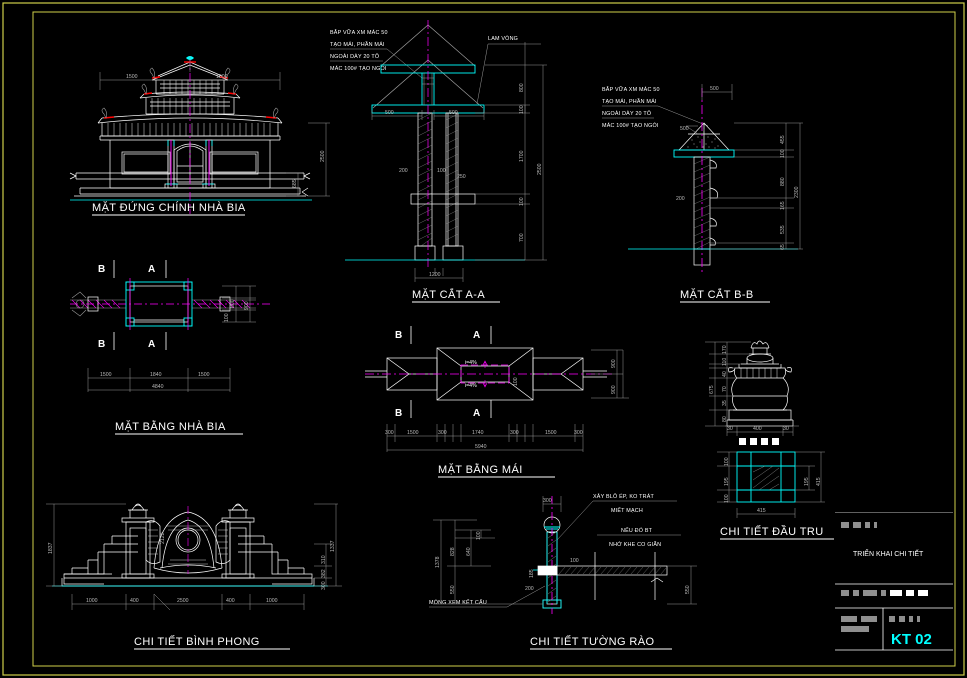 The image size is (967, 678). What do you see at coordinates (247, 305) in the screenshot?
I see `dim-plan-side900: 900` at bounding box center [247, 305].